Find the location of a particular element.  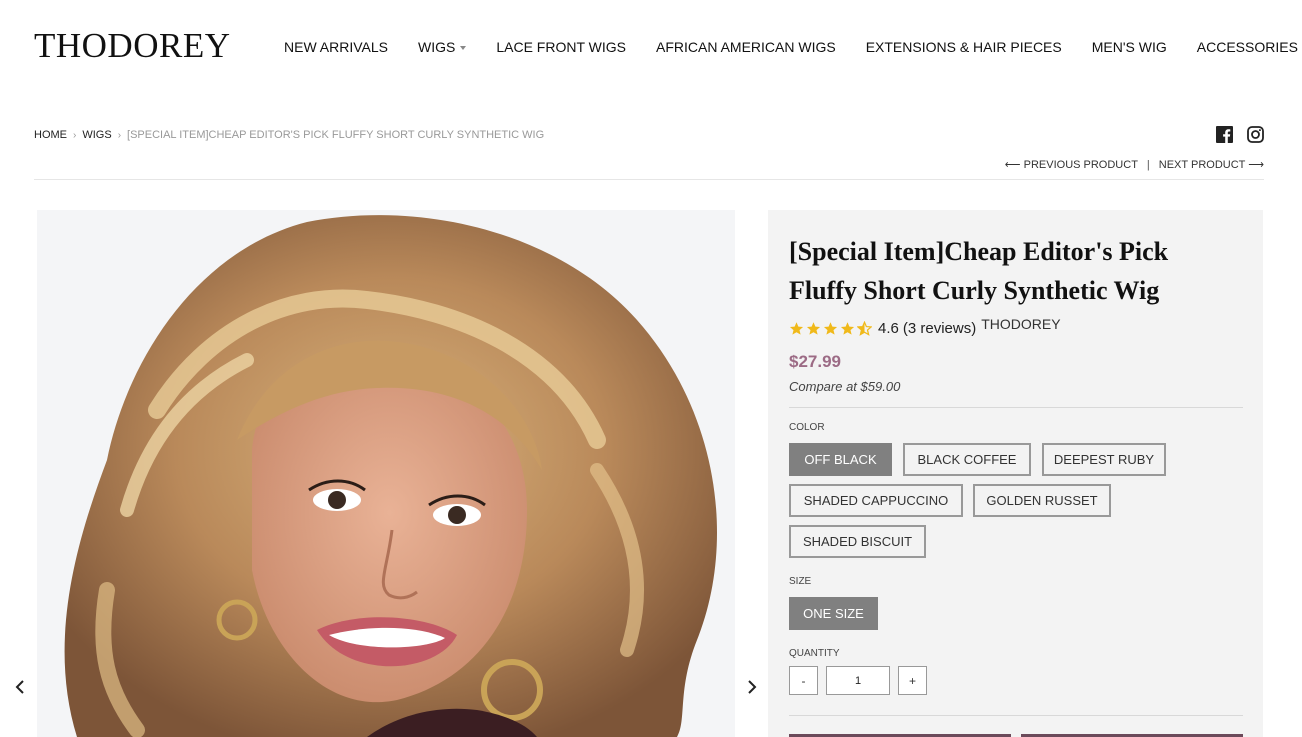

instagram-icon is located at coordinates (1255, 134).